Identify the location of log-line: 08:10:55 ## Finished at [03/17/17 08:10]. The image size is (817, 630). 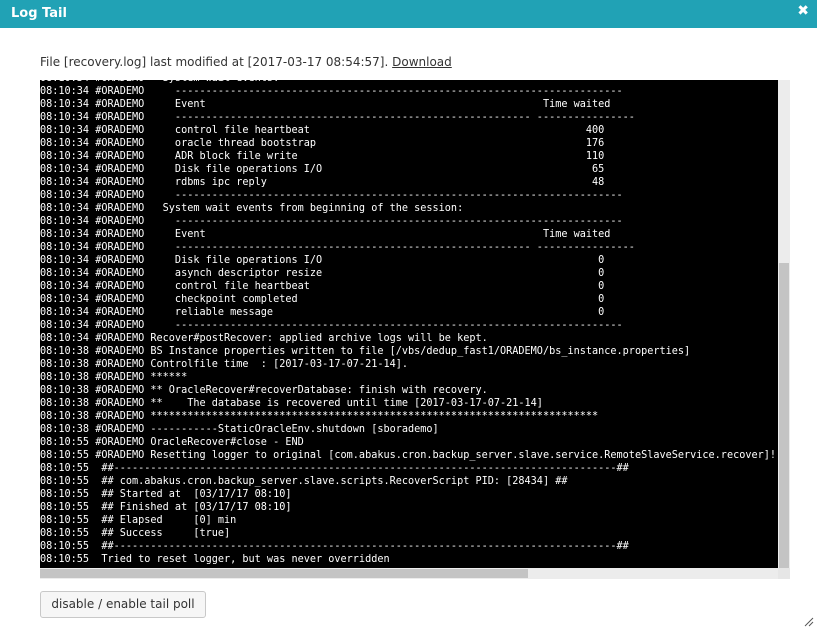
(166, 507).